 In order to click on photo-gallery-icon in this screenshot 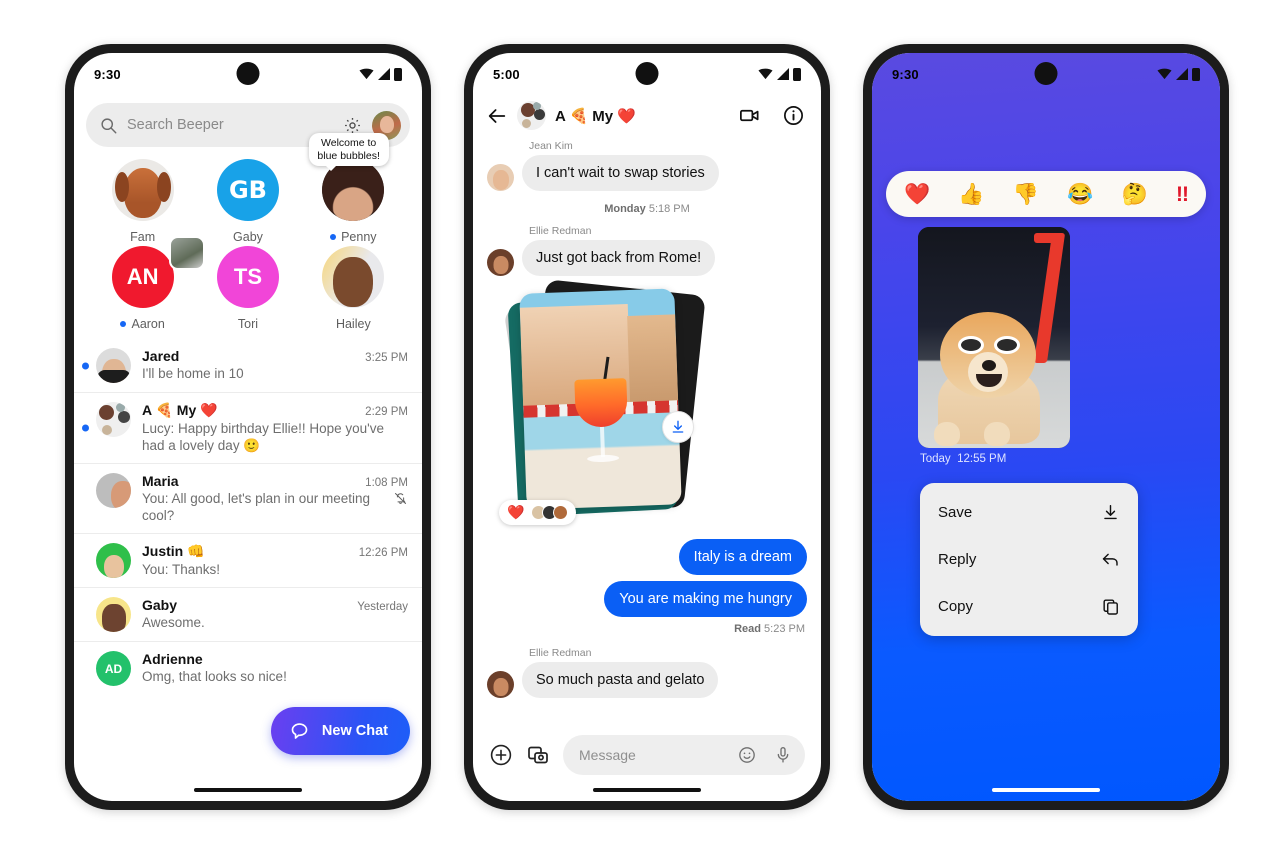, I will do `click(538, 755)`.